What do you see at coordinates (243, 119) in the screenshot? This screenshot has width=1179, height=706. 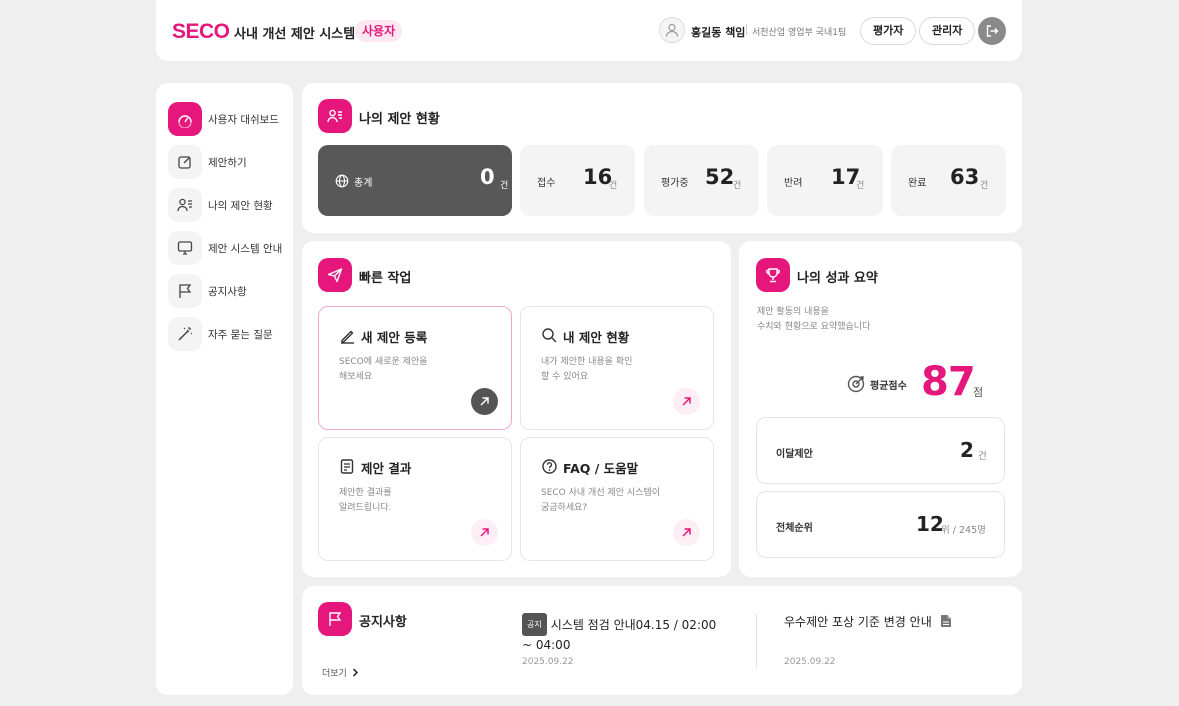 I see `sidebar-item-label: 사용자 대쉬보드` at bounding box center [243, 119].